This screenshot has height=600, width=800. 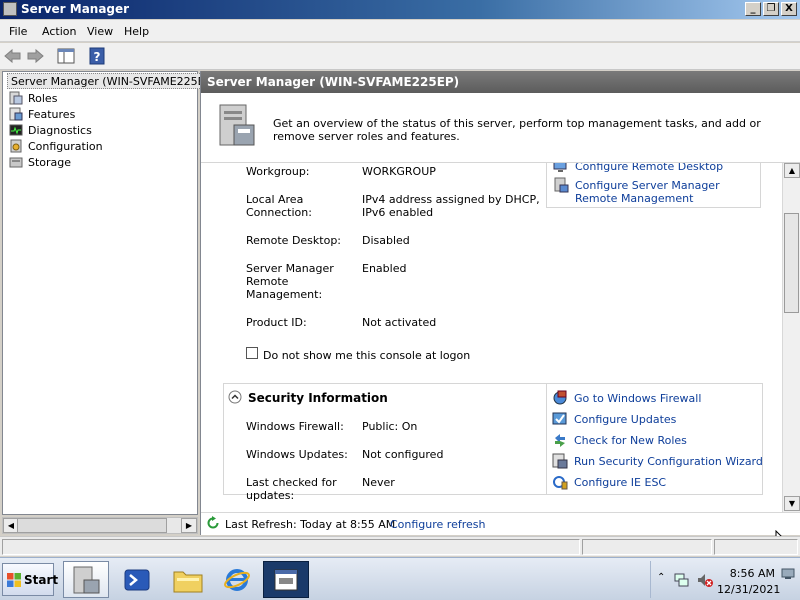 I want to click on tree-item-configuration: Configuration, so click(x=56, y=146).